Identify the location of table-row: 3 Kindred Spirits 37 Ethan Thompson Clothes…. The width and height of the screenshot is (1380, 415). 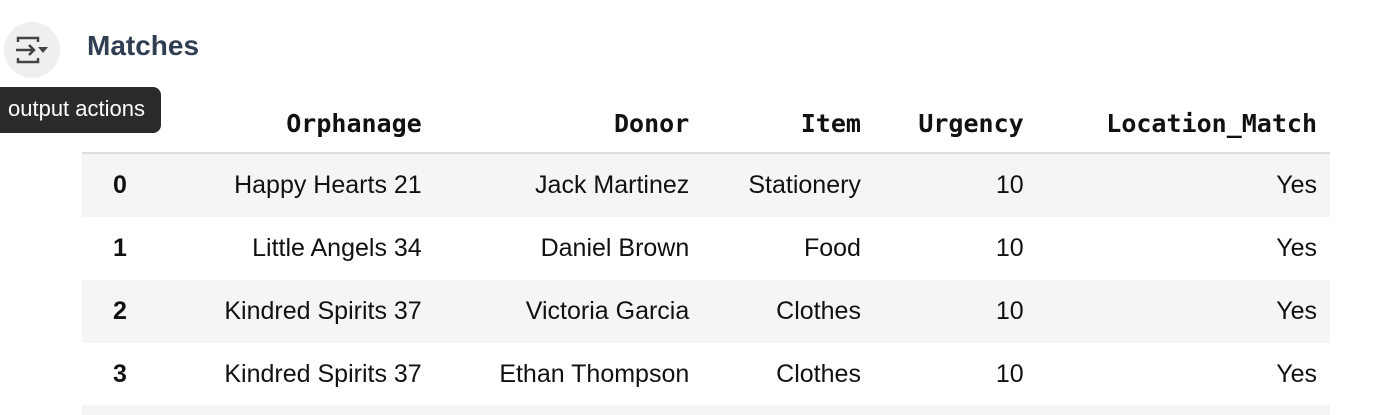
(706, 374).